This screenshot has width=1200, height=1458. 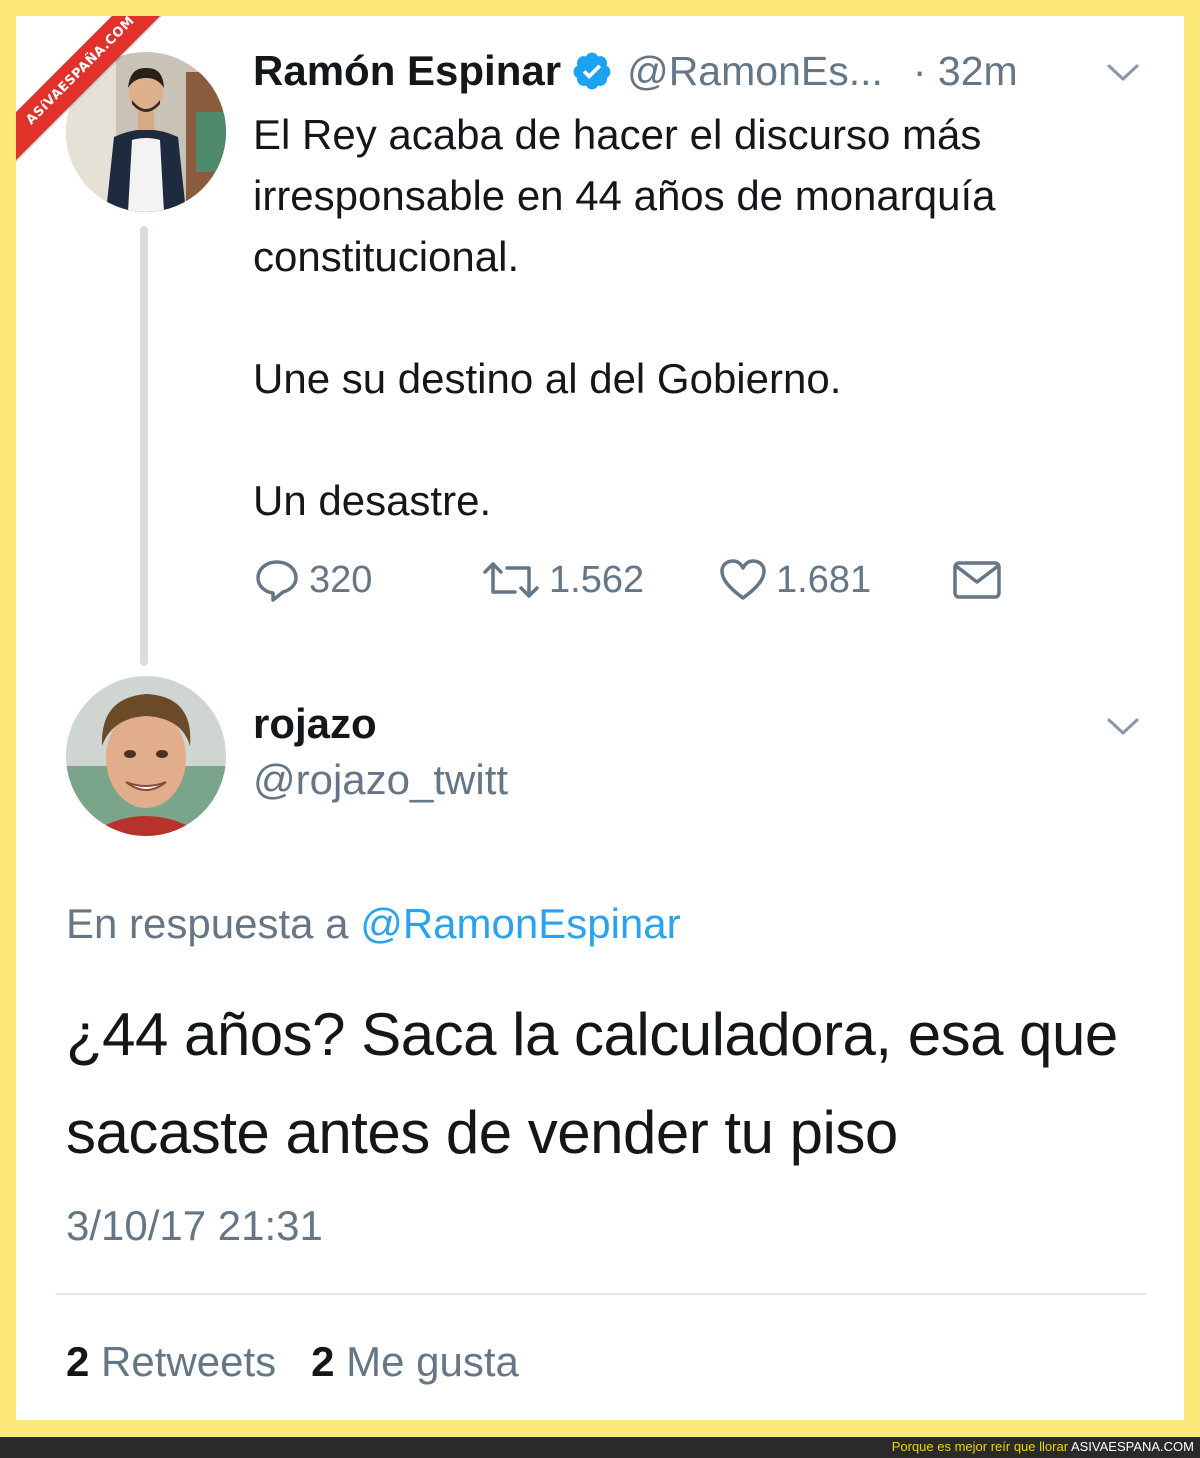 I want to click on retweets-stat-label: Retweets, so click(x=189, y=1361).